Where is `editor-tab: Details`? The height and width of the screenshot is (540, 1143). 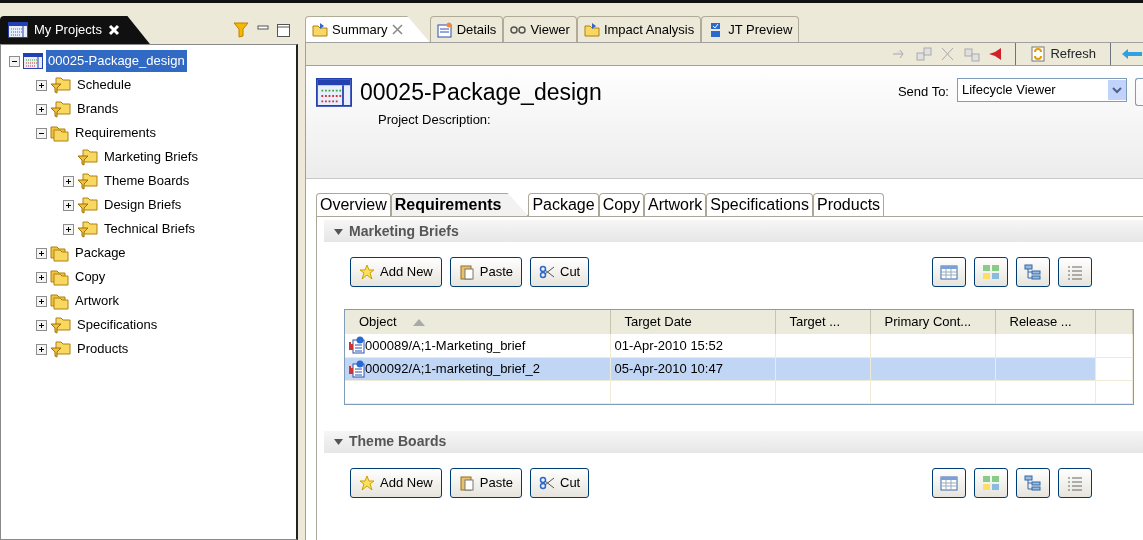
editor-tab: Details is located at coordinates (466, 29).